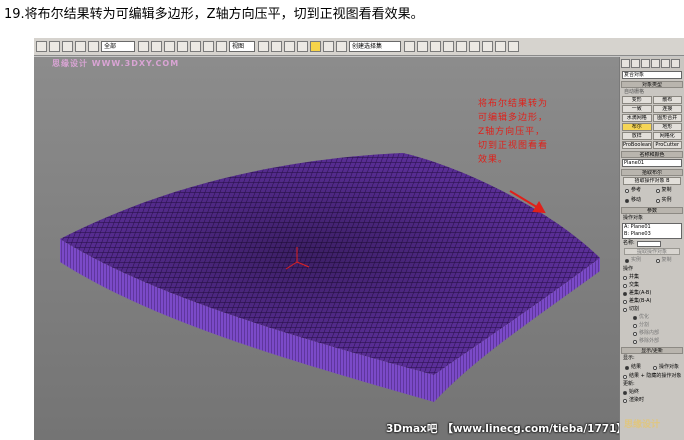  I want to click on snap-toggle-icon, so click(289, 46).